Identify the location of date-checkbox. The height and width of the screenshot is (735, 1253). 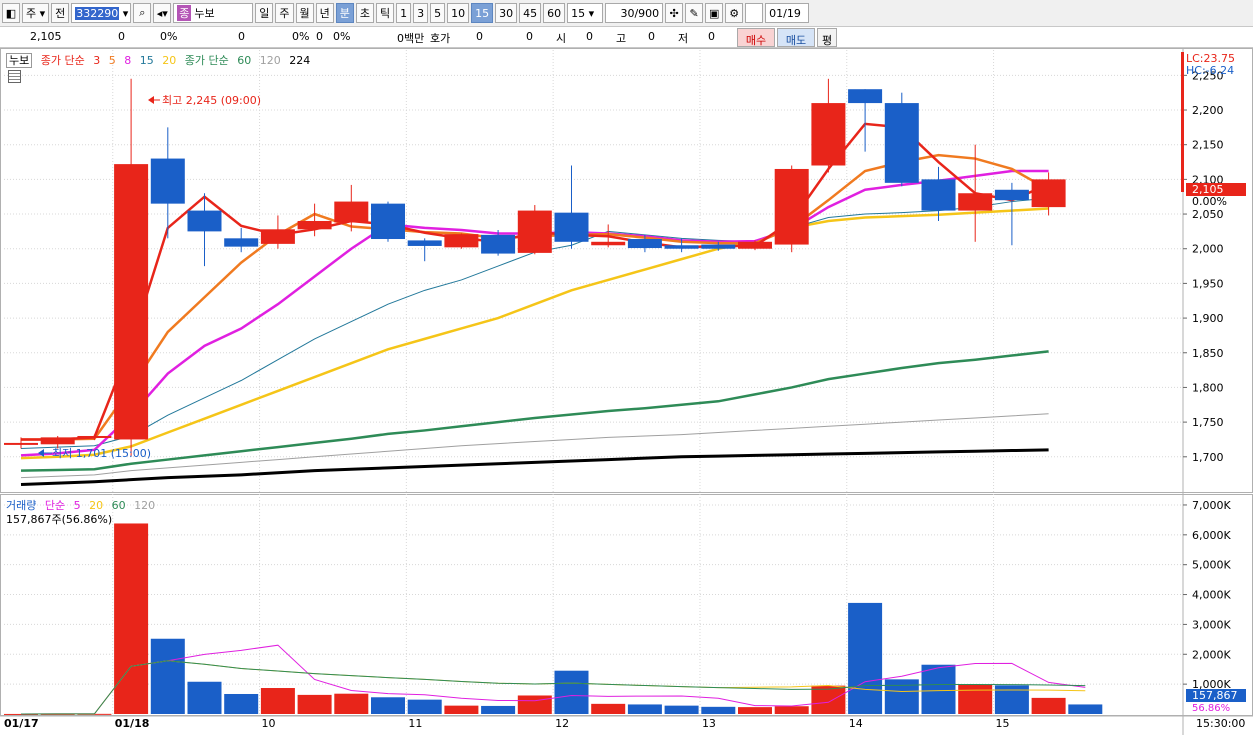
(754, 13).